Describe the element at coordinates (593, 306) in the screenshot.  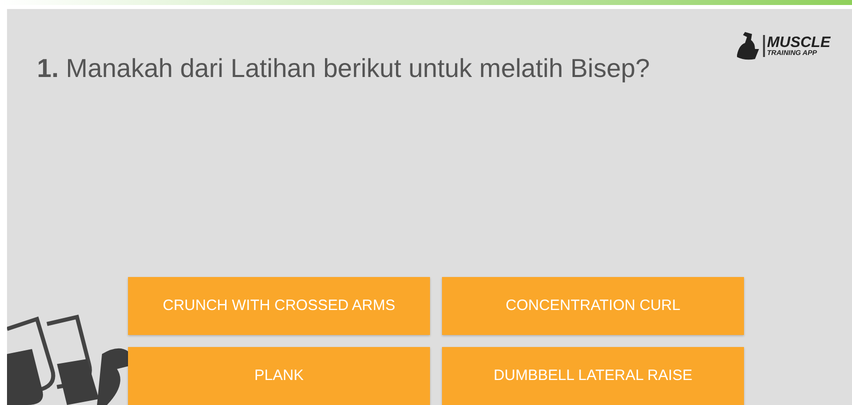
I see `answer-button: CONCENTRATION CURL` at that location.